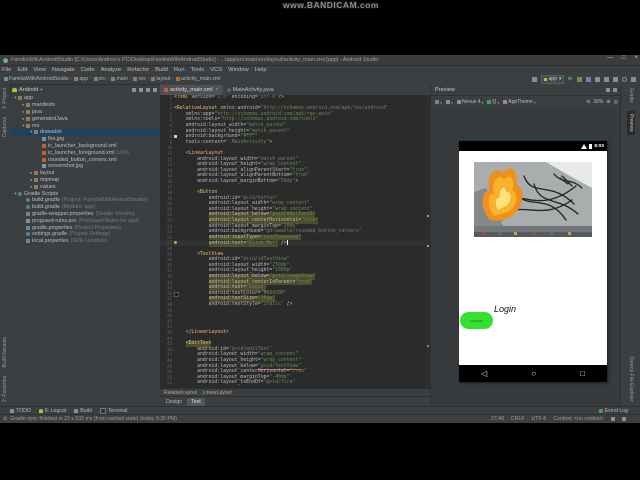 This screenshot has height=480, width=640. What do you see at coordinates (138, 70) in the screenshot?
I see `menu-refactor: Refactor` at bounding box center [138, 70].